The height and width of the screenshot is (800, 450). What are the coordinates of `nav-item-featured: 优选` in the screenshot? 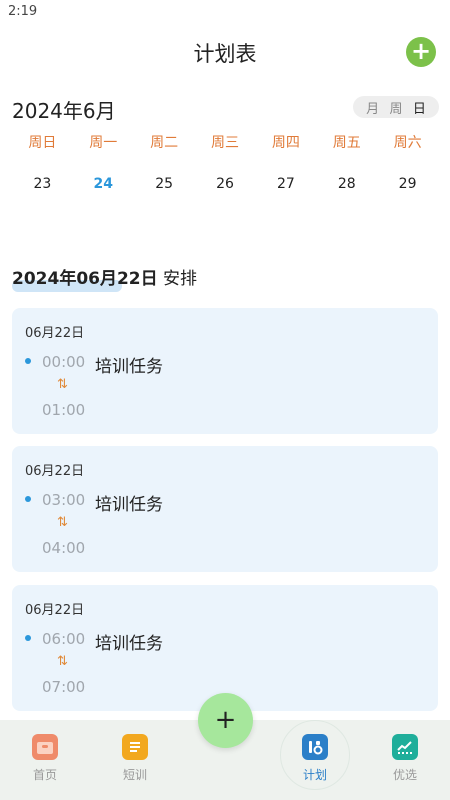 It's located at (405, 758).